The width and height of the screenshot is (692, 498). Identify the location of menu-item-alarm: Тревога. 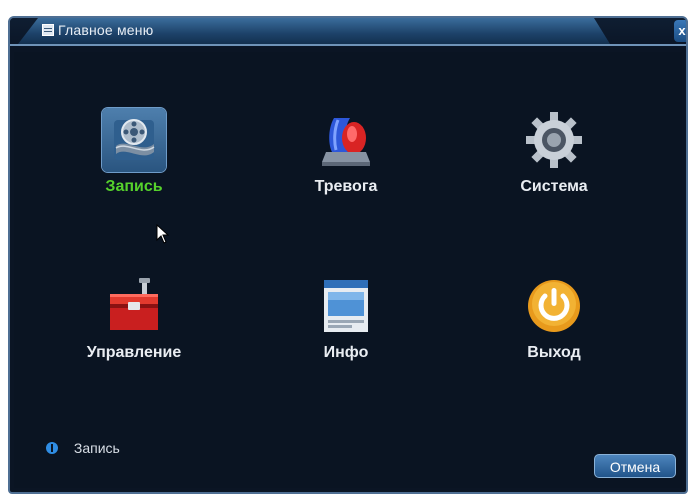
(346, 152).